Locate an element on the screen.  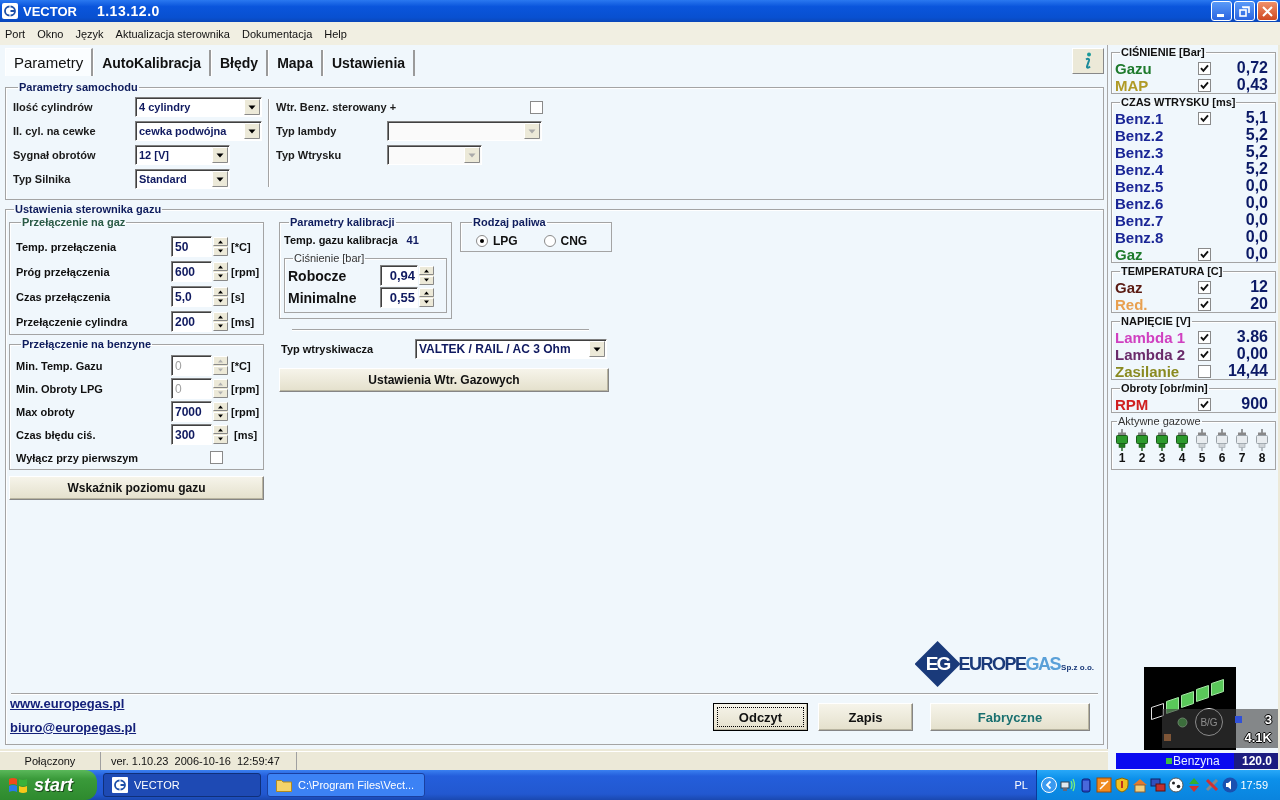
tab: Parametry is located at coordinates (49, 62).